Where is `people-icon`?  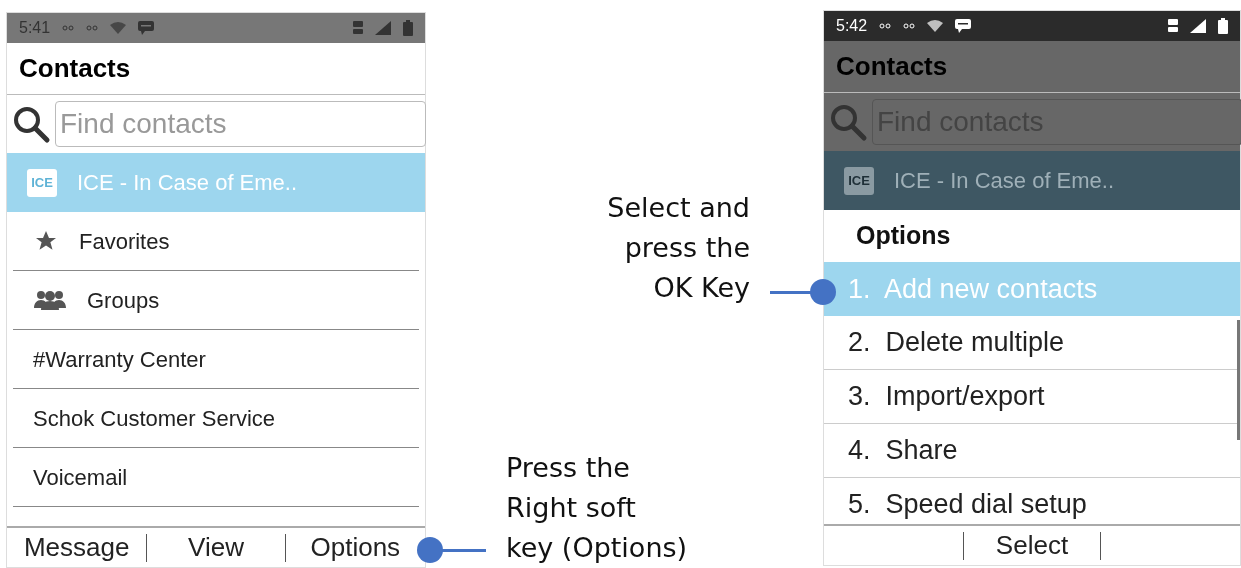
people-icon is located at coordinates (50, 300).